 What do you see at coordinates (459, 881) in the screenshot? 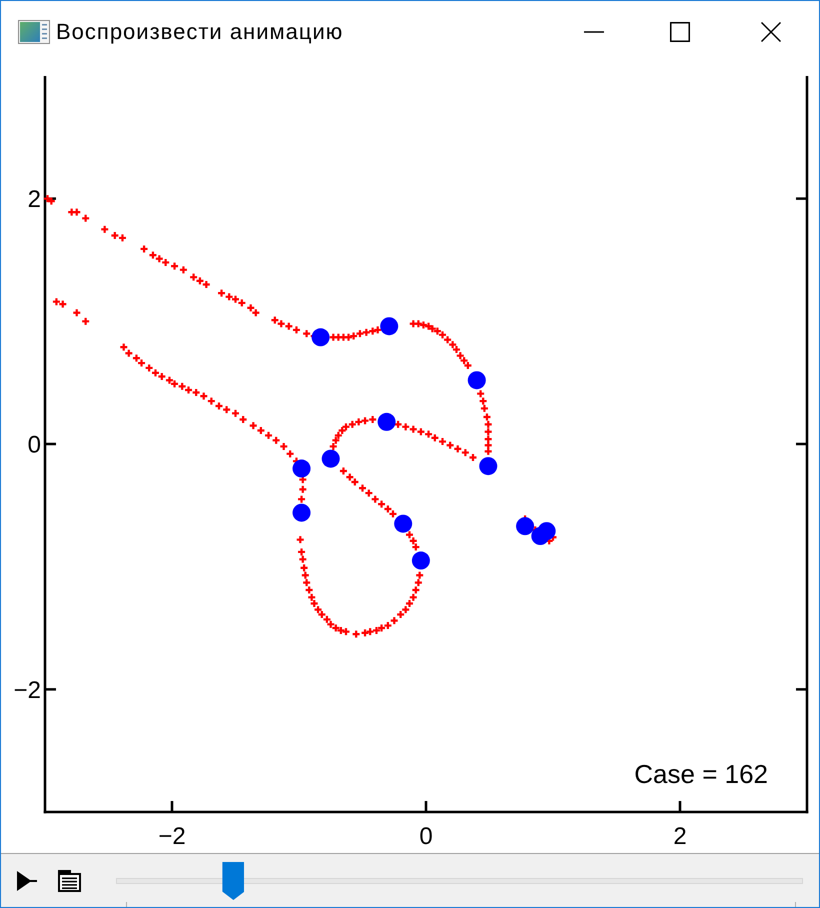
I see `slider-track` at bounding box center [459, 881].